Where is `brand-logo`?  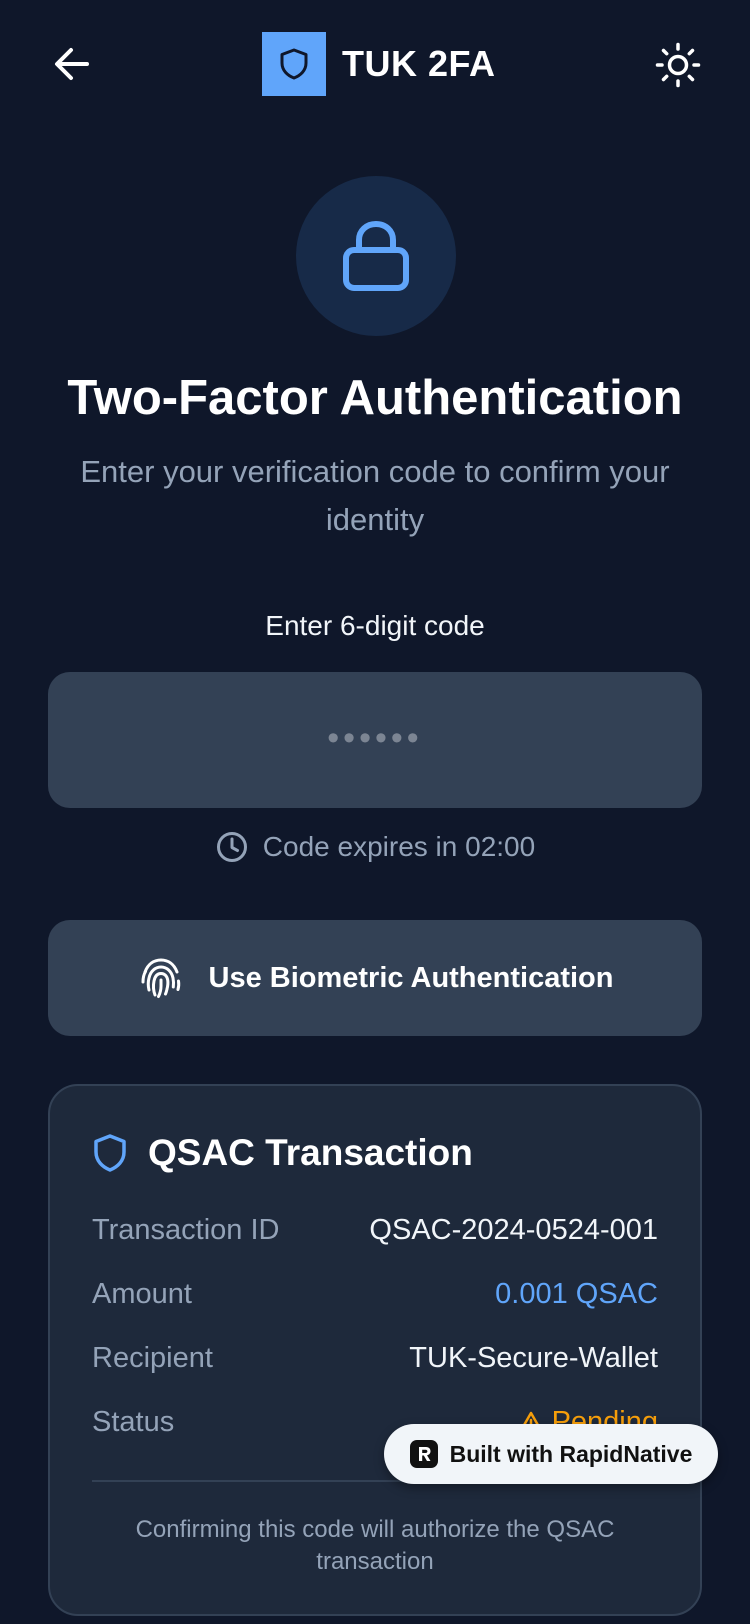 brand-logo is located at coordinates (294, 64).